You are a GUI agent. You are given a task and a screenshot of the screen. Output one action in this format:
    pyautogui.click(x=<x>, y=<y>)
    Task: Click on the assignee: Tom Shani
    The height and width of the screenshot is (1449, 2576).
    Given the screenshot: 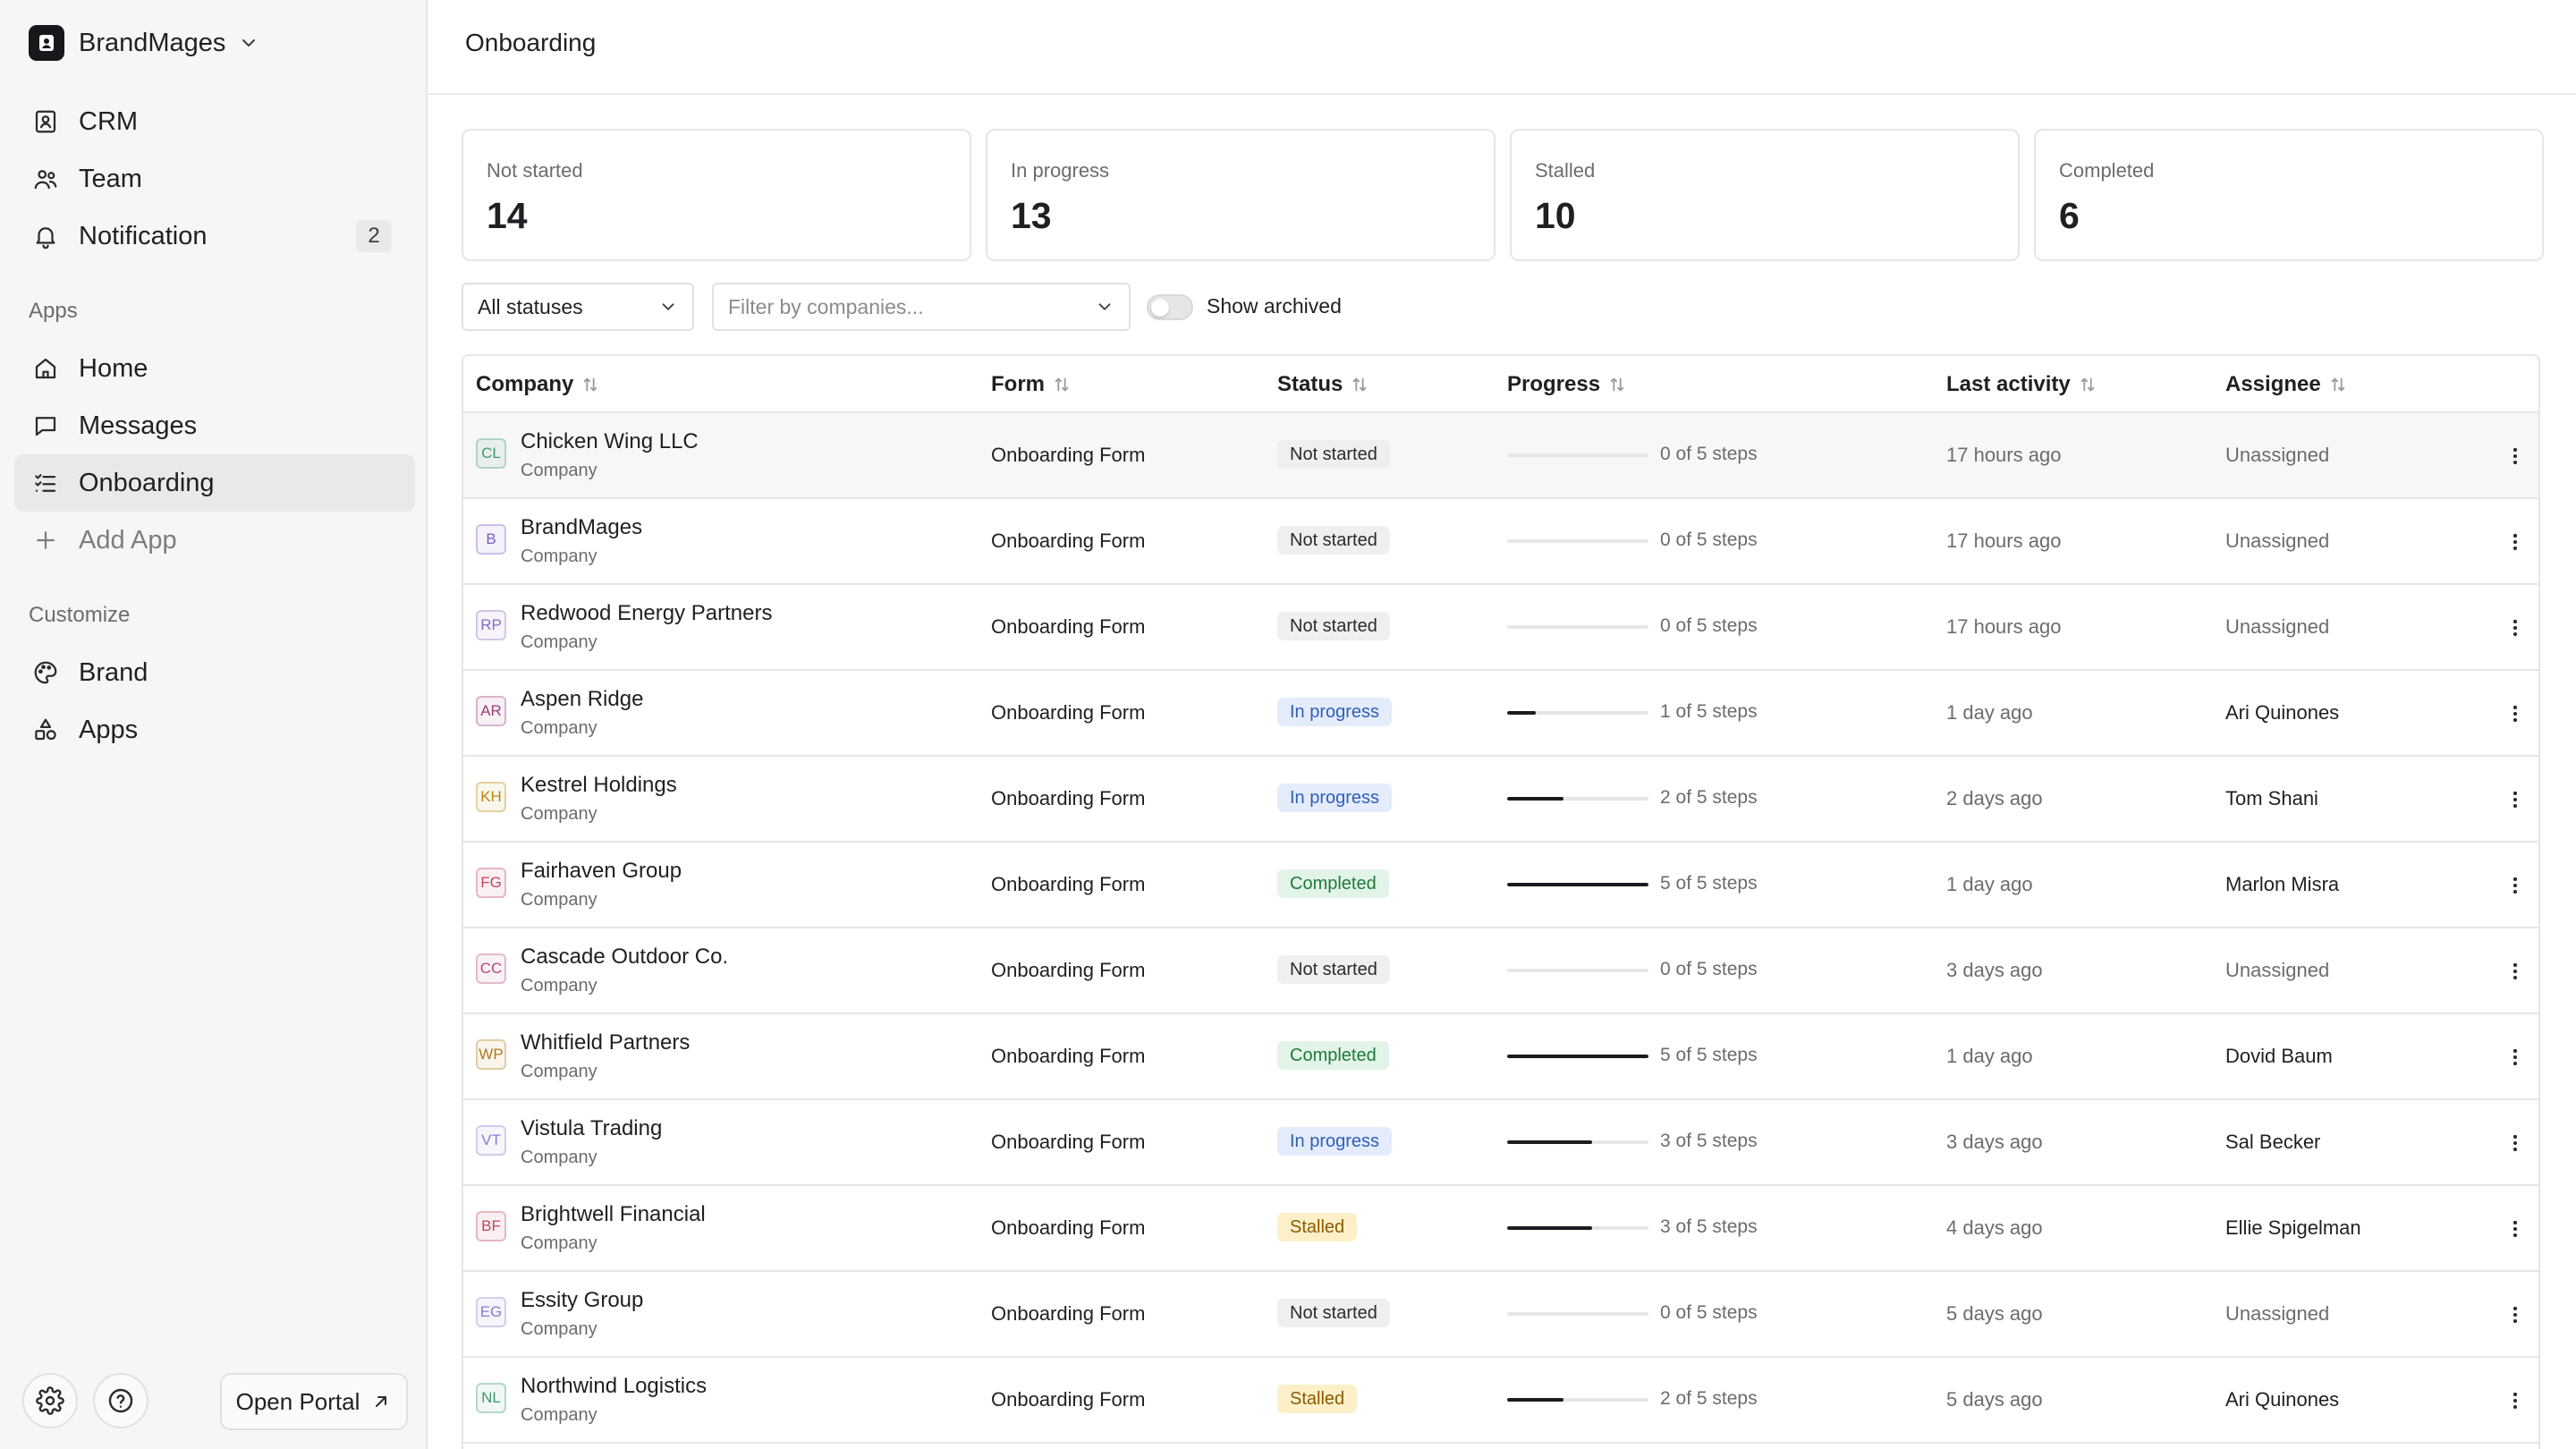 What is the action you would take?
    pyautogui.click(x=2271, y=798)
    